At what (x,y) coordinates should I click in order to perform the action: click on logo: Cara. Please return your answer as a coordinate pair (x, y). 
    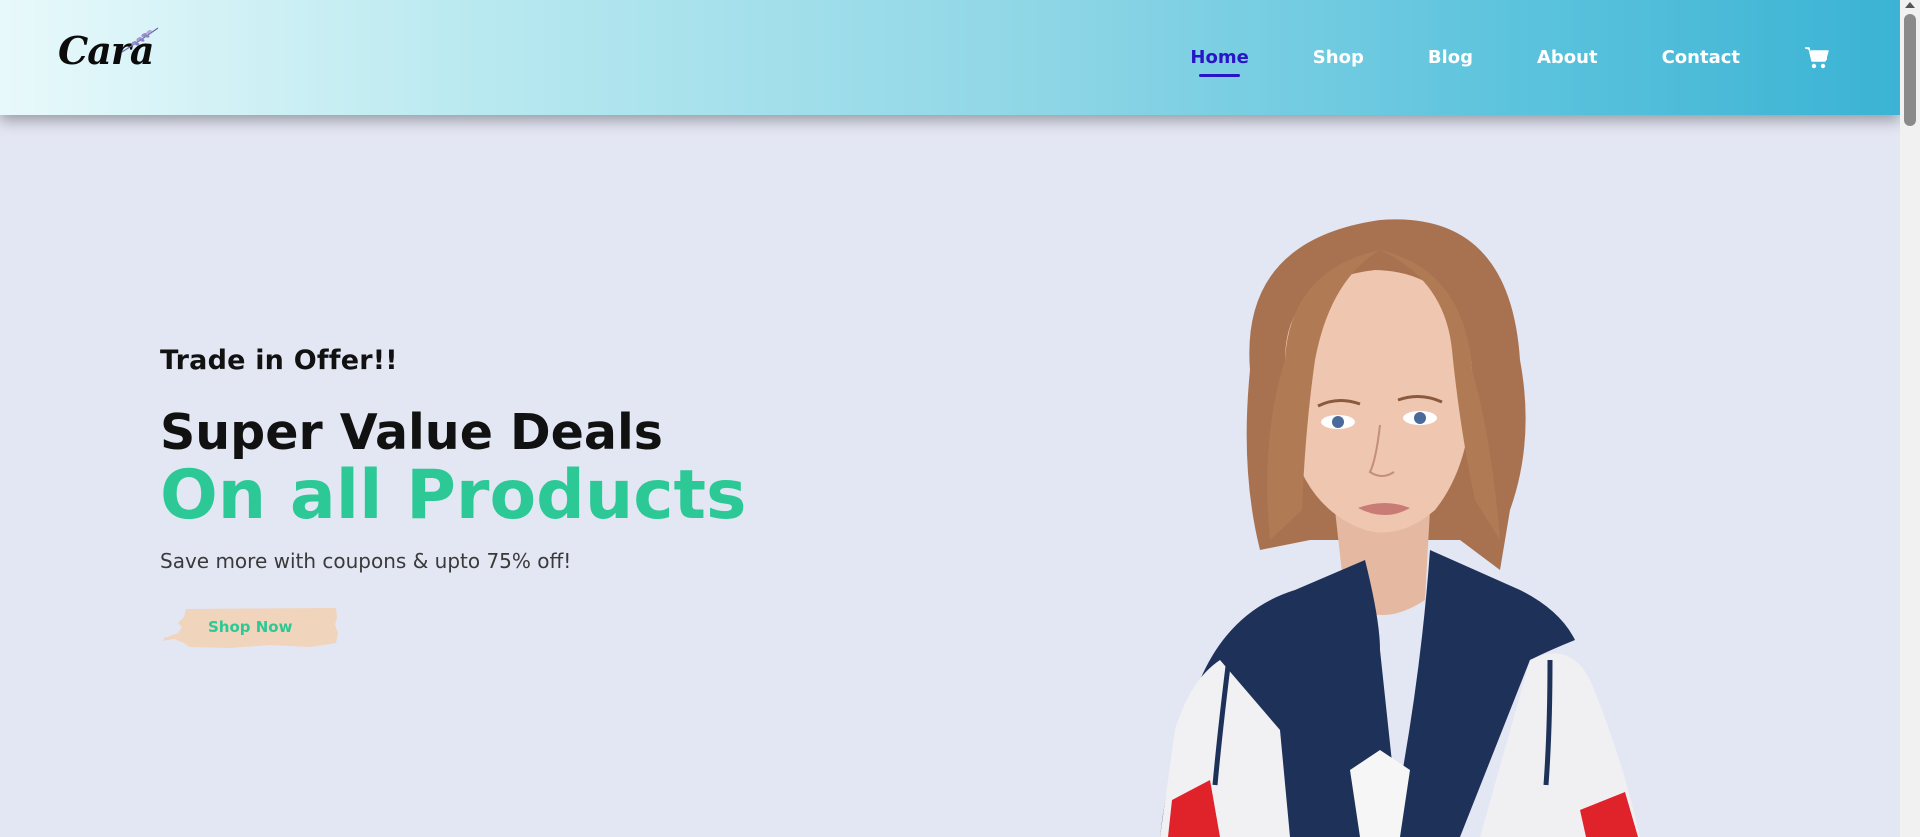
    Looking at the image, I should click on (108, 49).